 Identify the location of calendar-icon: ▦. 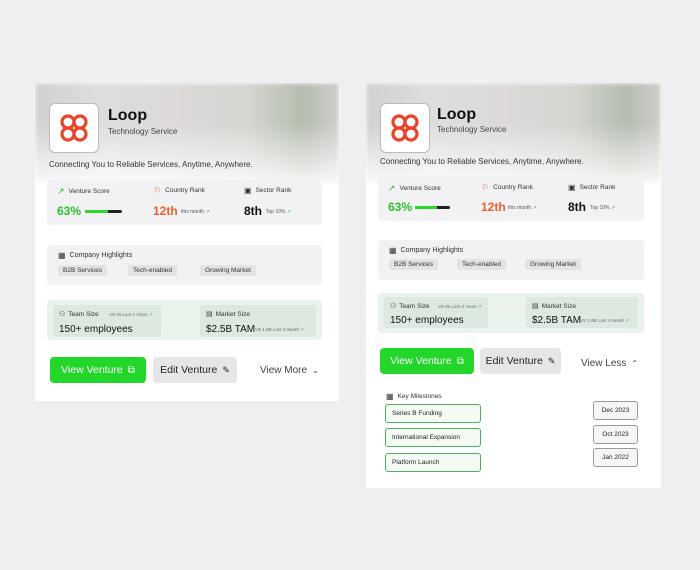
(390, 396).